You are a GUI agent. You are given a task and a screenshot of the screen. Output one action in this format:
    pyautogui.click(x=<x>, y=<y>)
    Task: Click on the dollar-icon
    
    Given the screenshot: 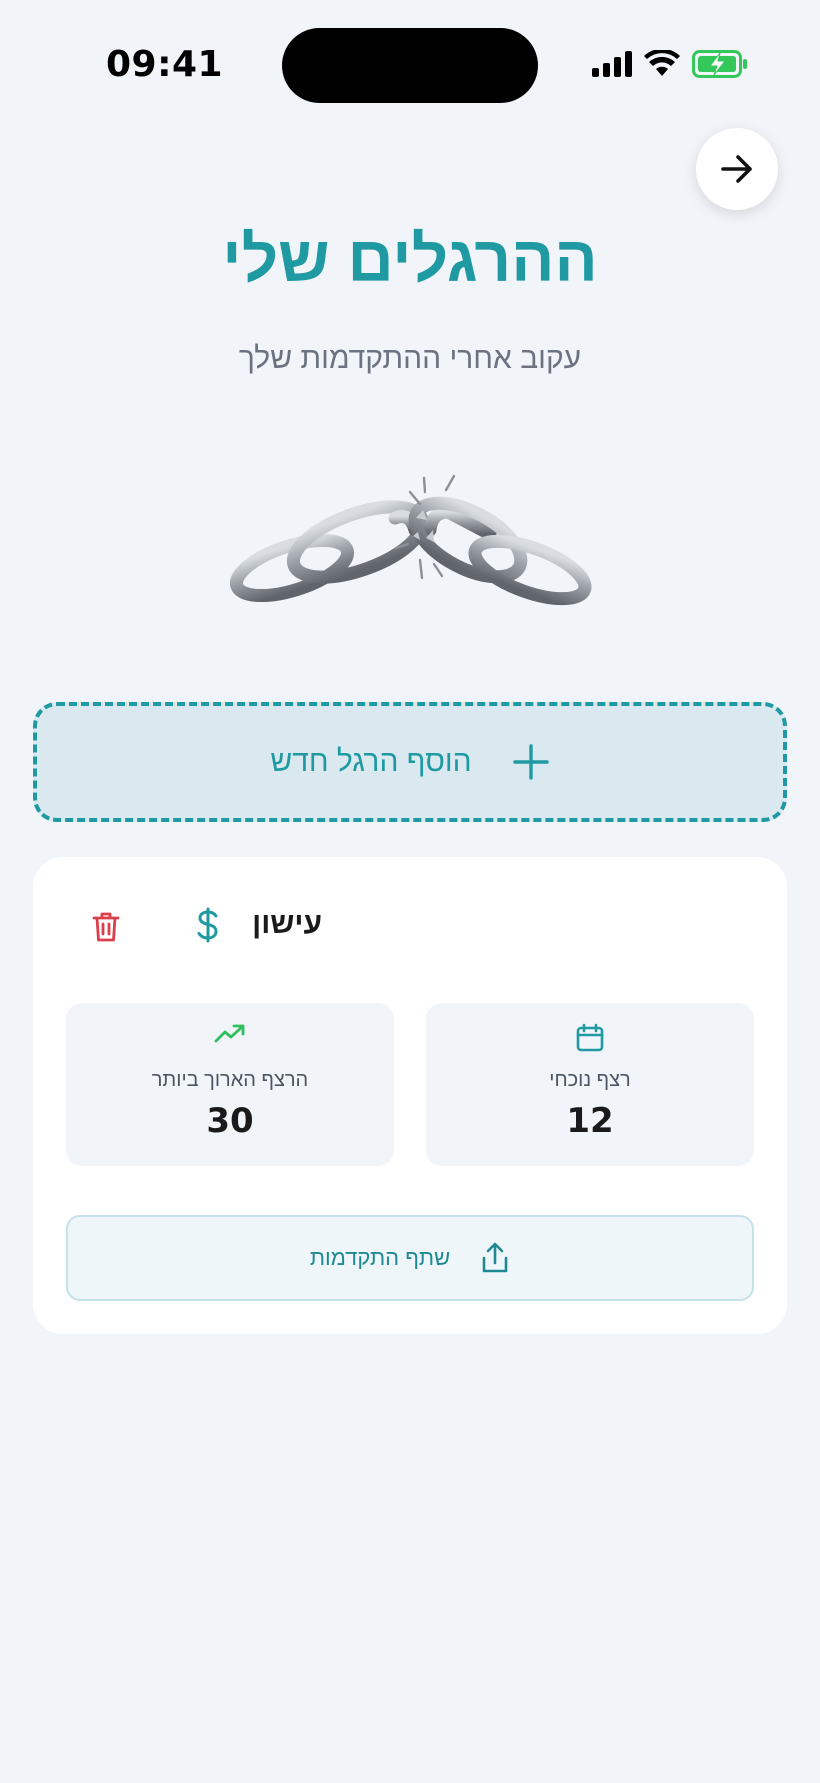 What is the action you would take?
    pyautogui.click(x=208, y=925)
    